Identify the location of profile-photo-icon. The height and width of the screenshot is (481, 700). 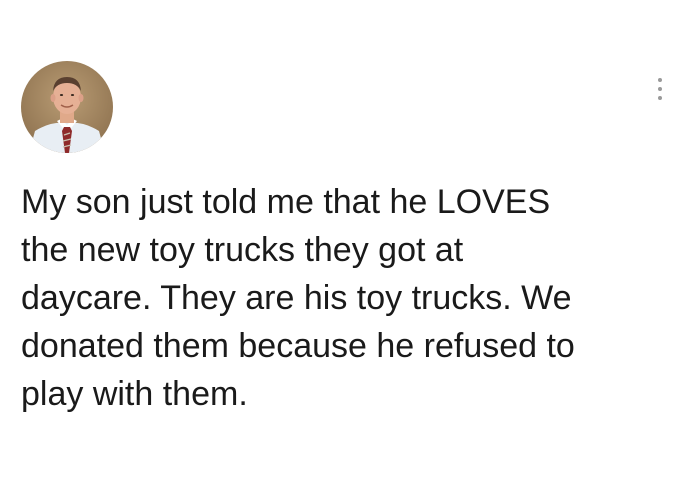
(67, 107).